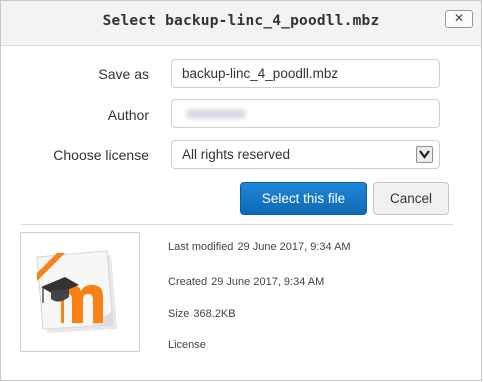 This screenshot has height=382, width=483. Describe the element at coordinates (216, 114) in the screenshot. I see `author-value-redacted` at that location.